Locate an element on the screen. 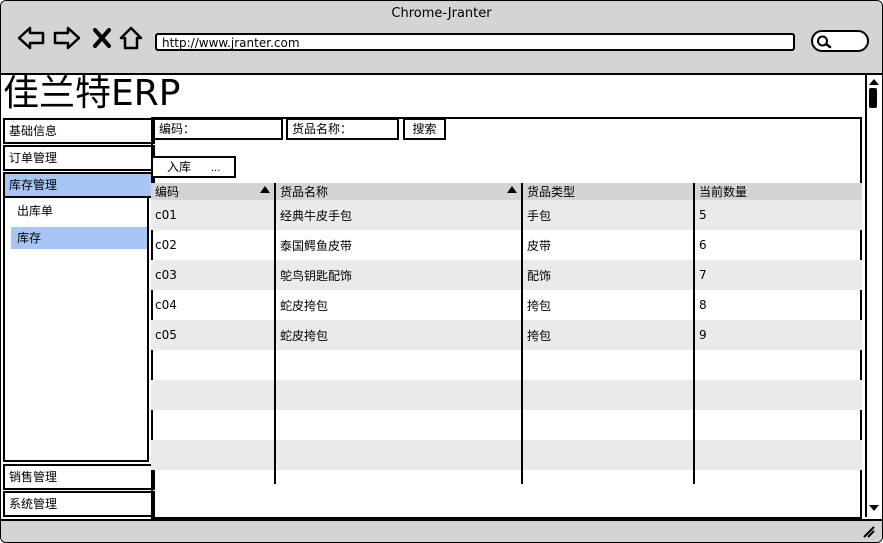 The width and height of the screenshot is (883, 543). cell-code: c03 is located at coordinates (213, 275).